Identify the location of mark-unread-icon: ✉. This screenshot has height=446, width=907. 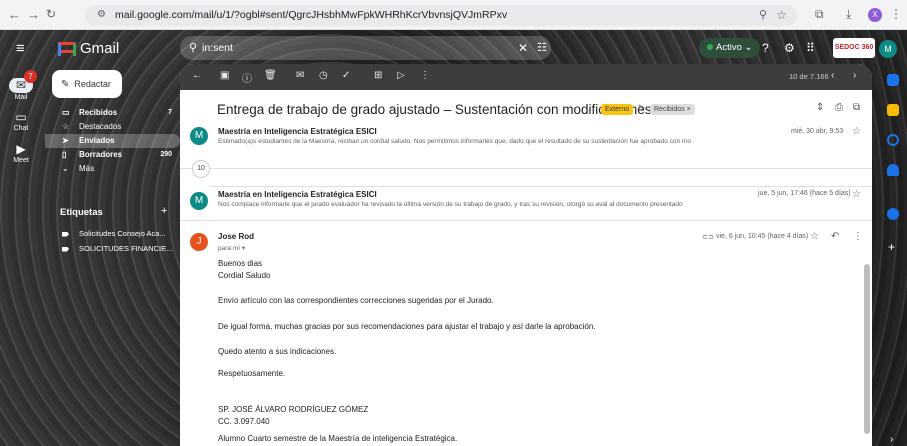
(300, 75).